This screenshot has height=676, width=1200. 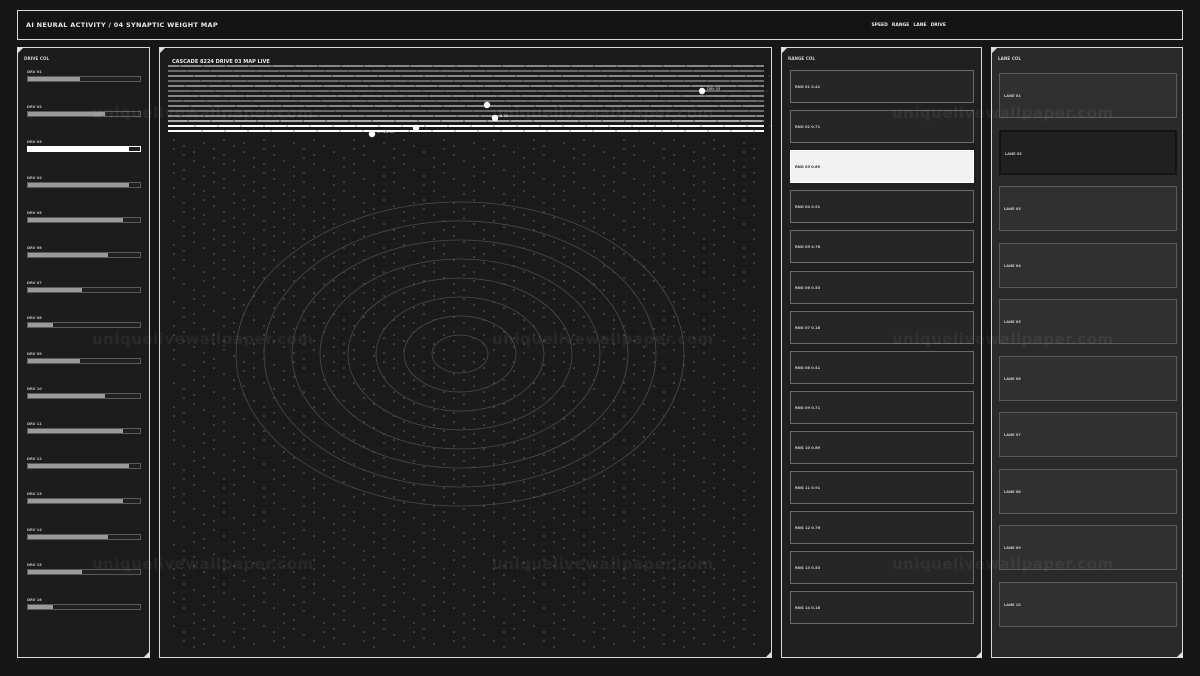 What do you see at coordinates (1012, 96) in the screenshot?
I see `lane-item-label: LANE 01` at bounding box center [1012, 96].